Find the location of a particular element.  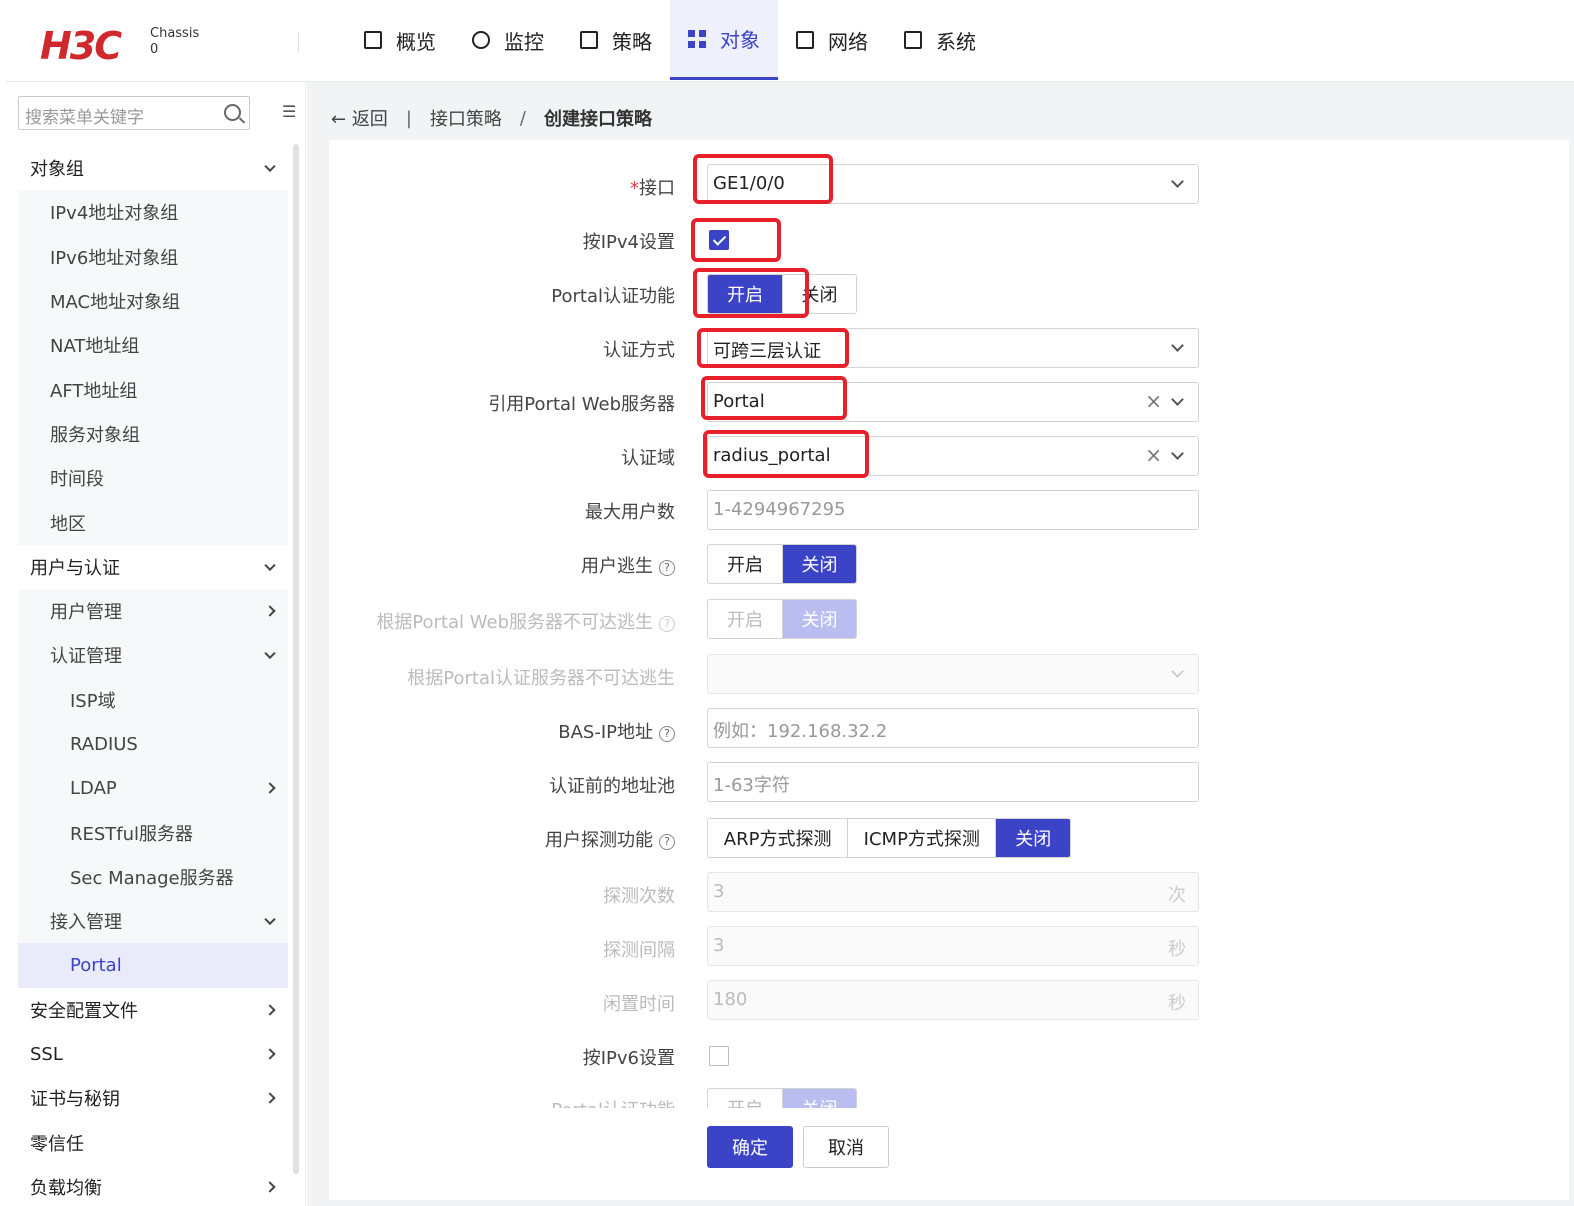

sidebar-item: 证书与秘钥 is located at coordinates (153, 1098).